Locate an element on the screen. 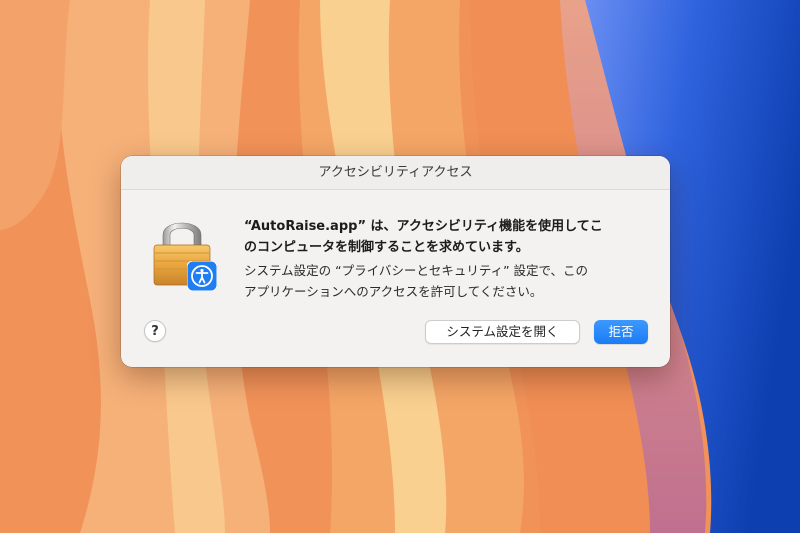  accessibility-icon is located at coordinates (202, 276).